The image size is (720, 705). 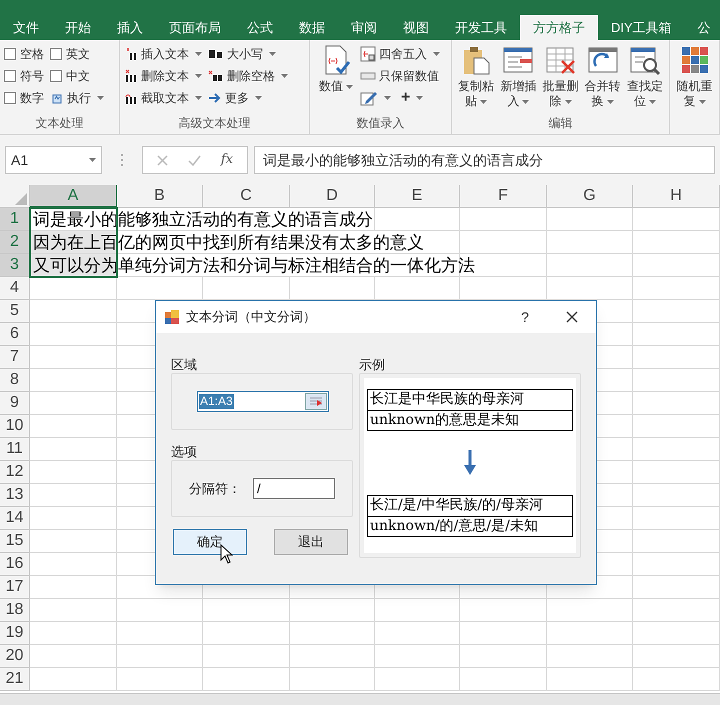 What do you see at coordinates (15, 518) in the screenshot?
I see `row-header: 14` at bounding box center [15, 518].